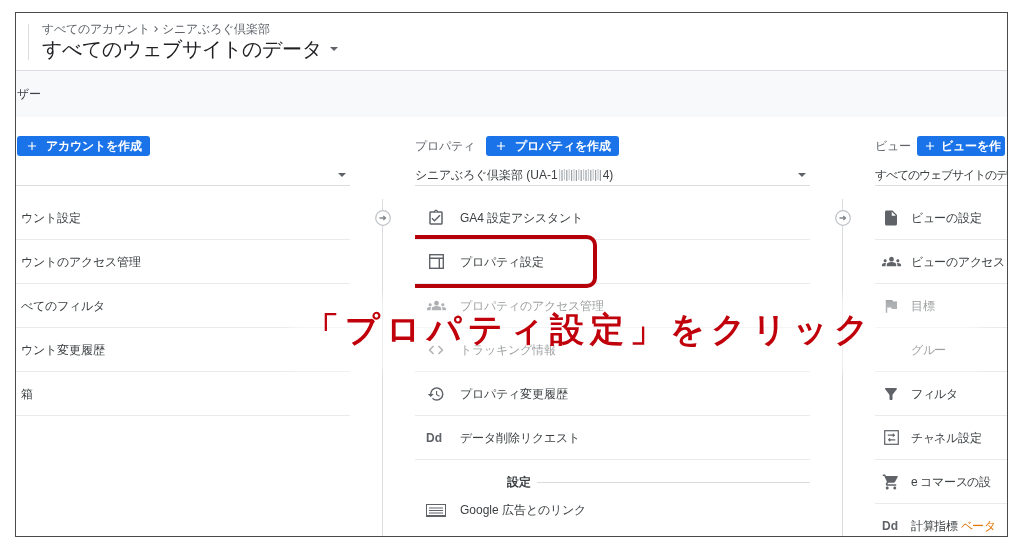  Describe the element at coordinates (28, 94) in the screenshot. I see `user-tab: ザー` at that location.